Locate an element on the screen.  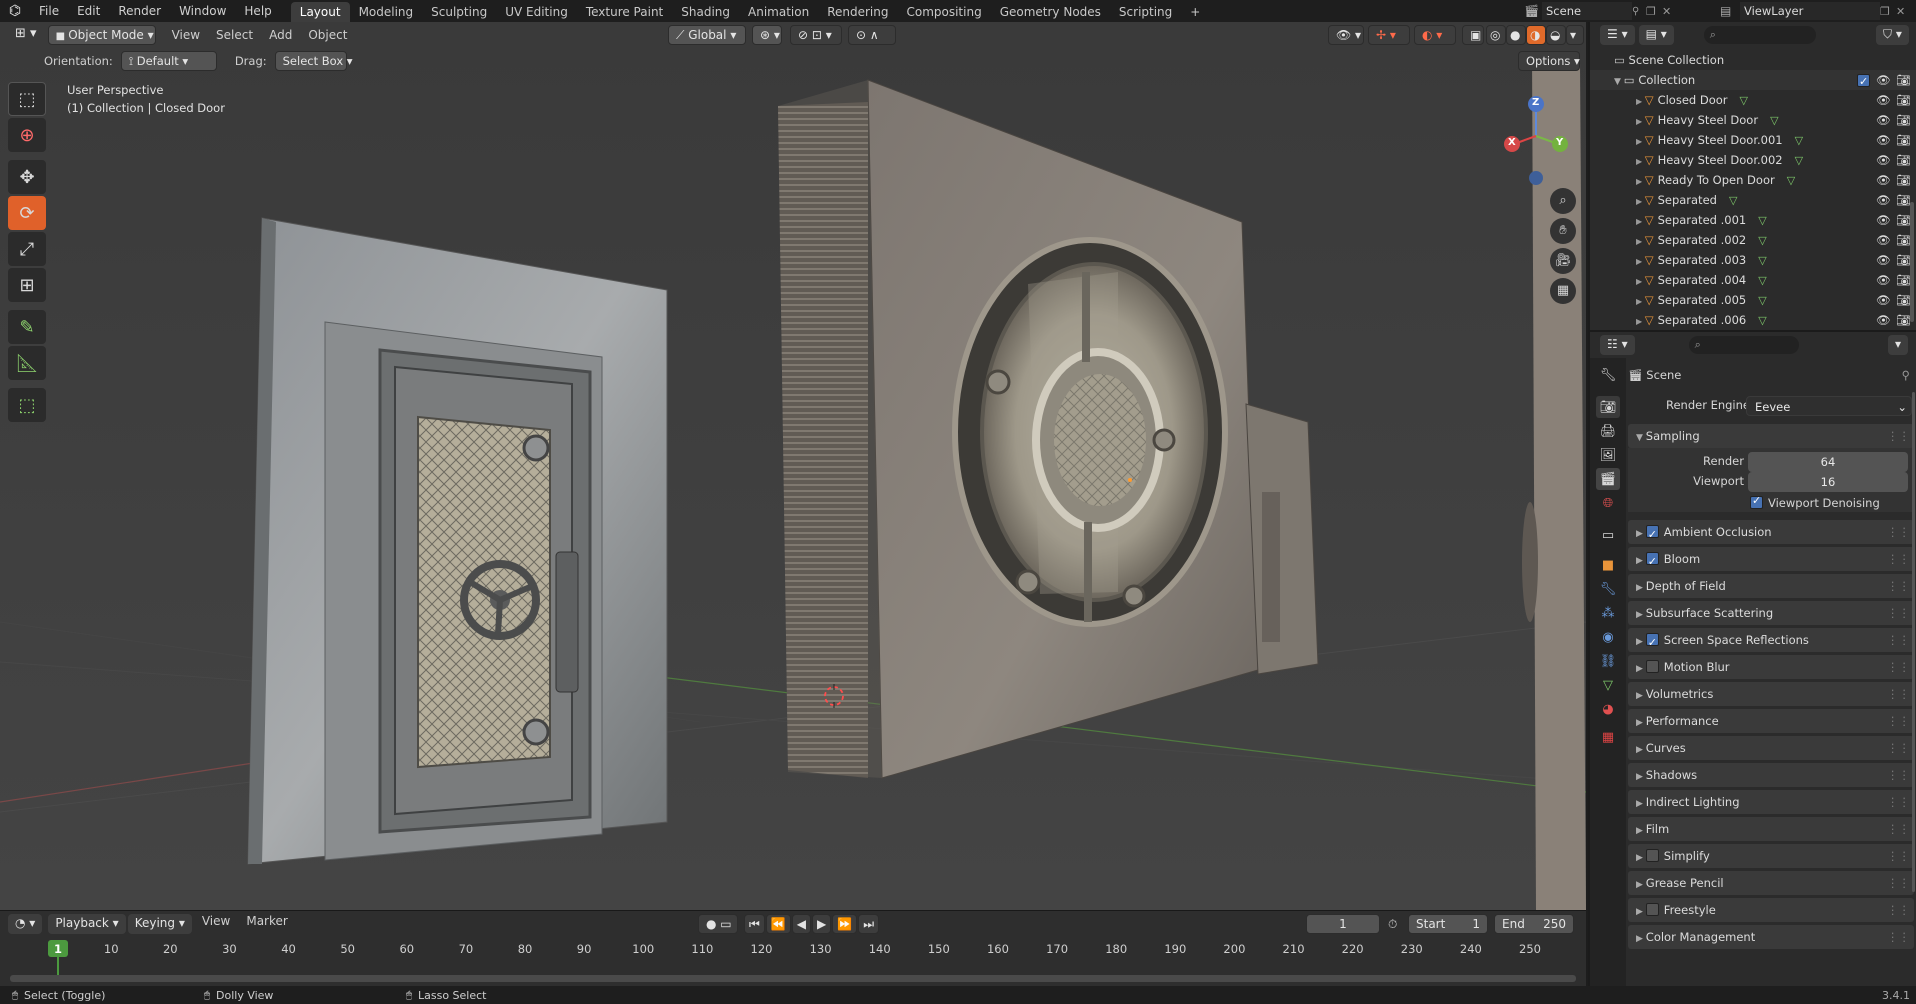
menu-render: Render is located at coordinates (139, 11).